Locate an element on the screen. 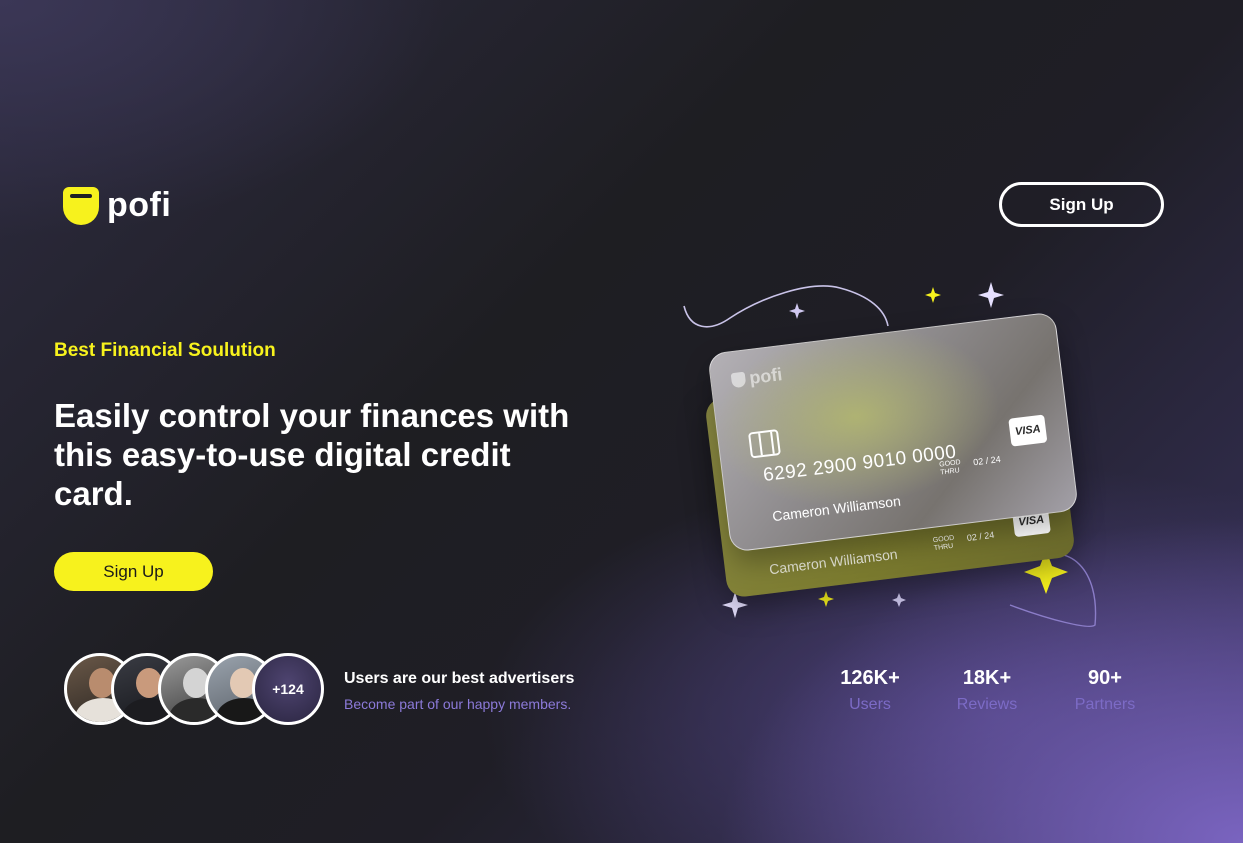  stat-value: 90+ is located at coordinates (1105, 678).